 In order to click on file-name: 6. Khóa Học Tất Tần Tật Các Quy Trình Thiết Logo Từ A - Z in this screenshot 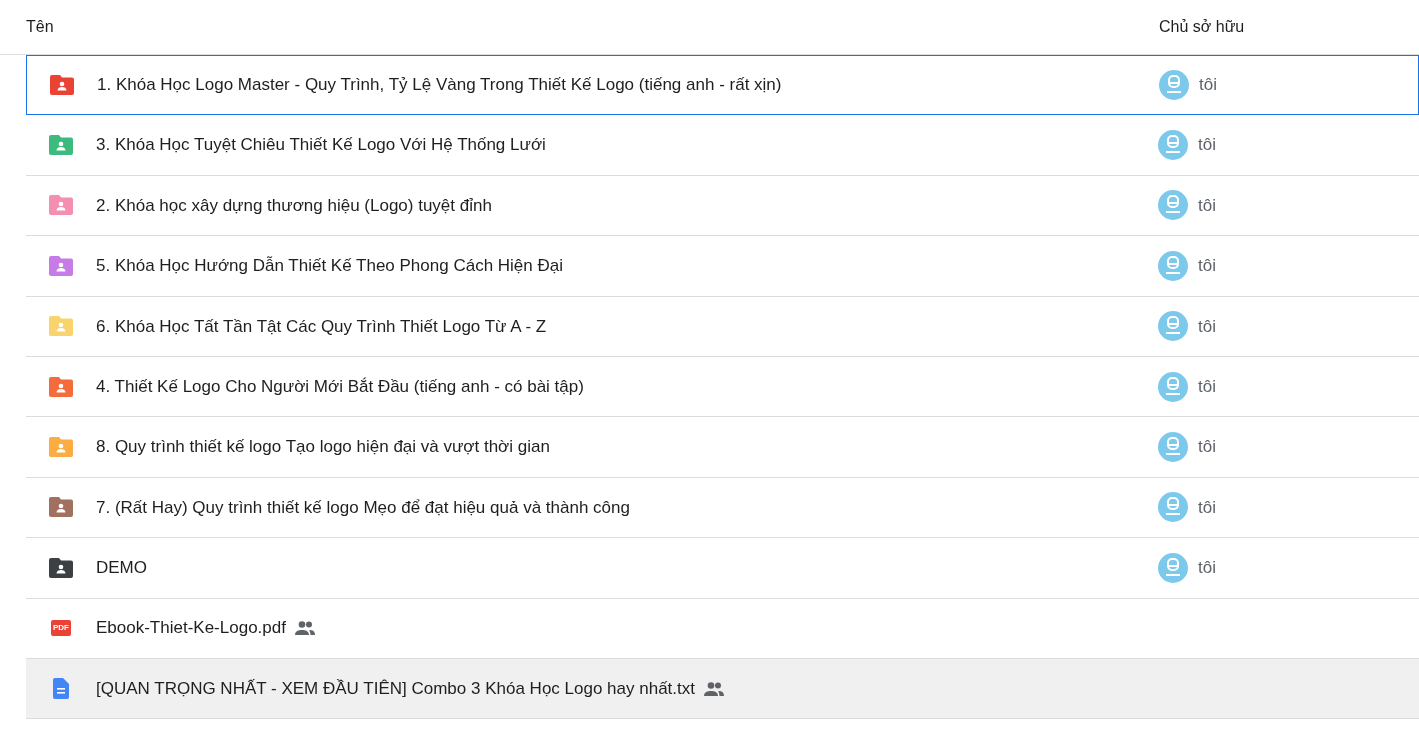, I will do `click(321, 326)`.